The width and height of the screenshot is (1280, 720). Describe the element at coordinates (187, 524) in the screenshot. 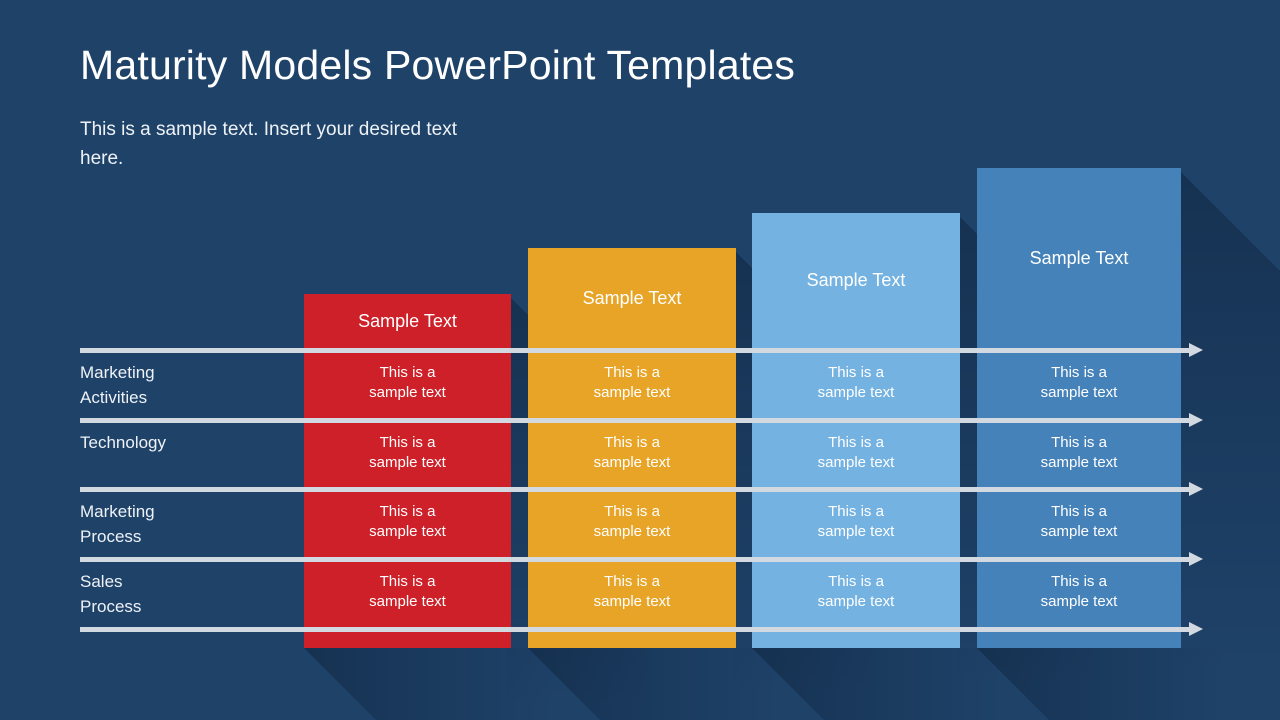

I see `row-label-3: Marketing Process` at that location.